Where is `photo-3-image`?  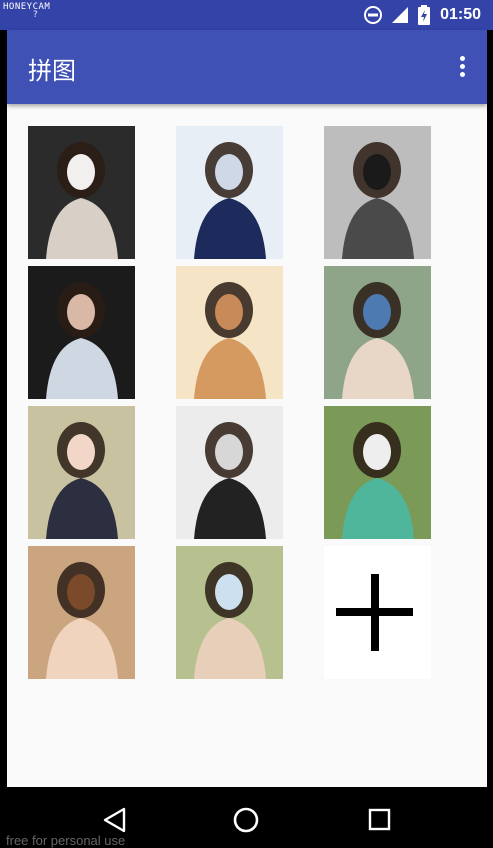
photo-3-image is located at coordinates (377, 192).